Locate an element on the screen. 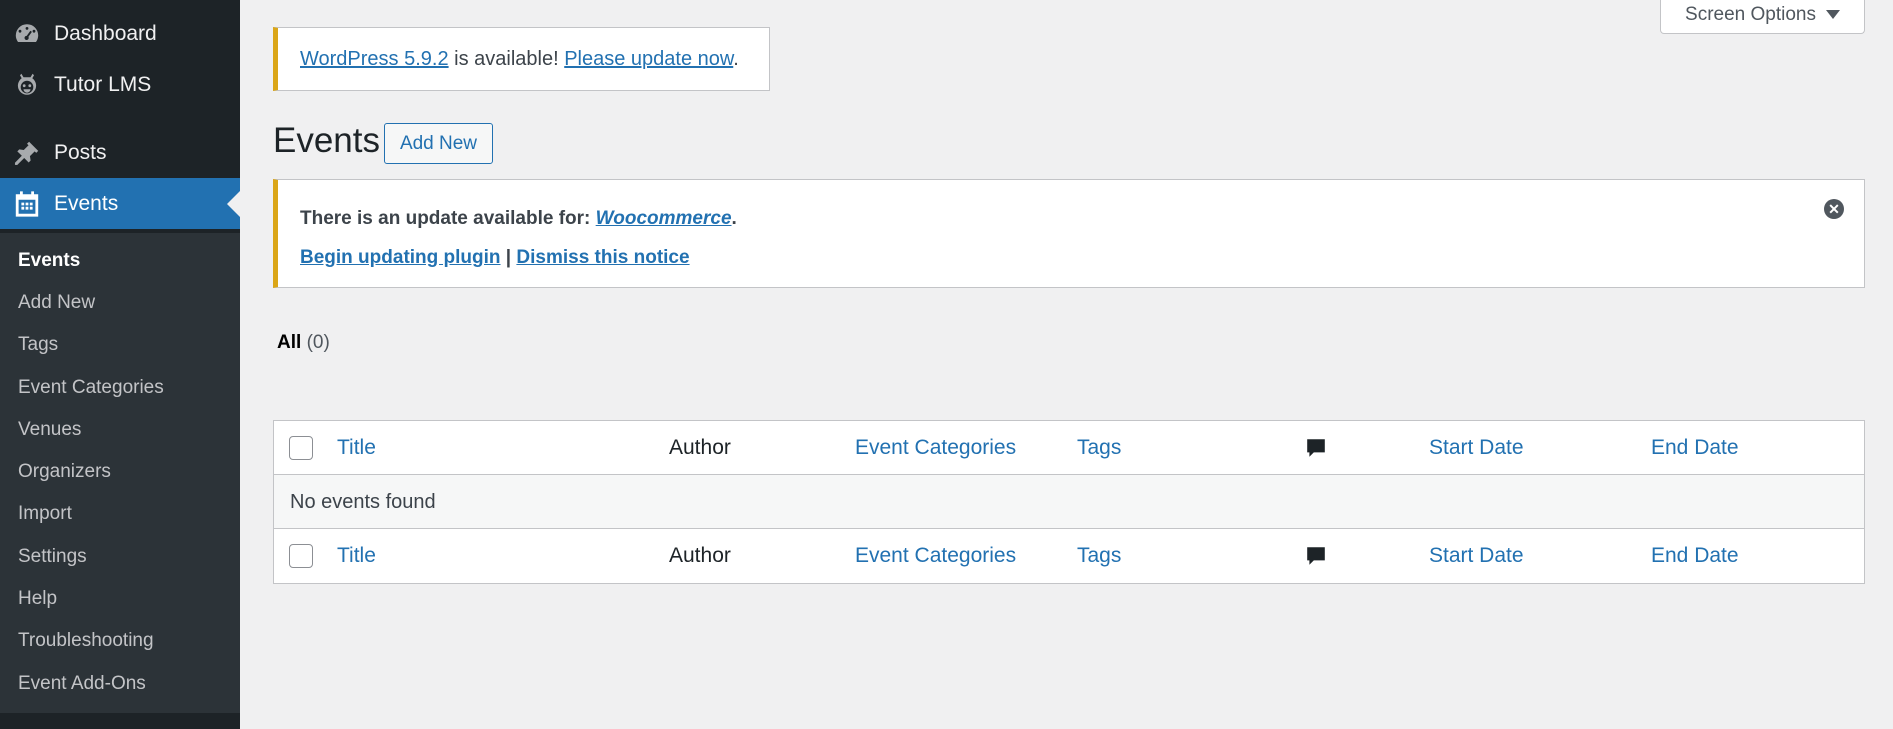  menu-label: Posts is located at coordinates (80, 152).